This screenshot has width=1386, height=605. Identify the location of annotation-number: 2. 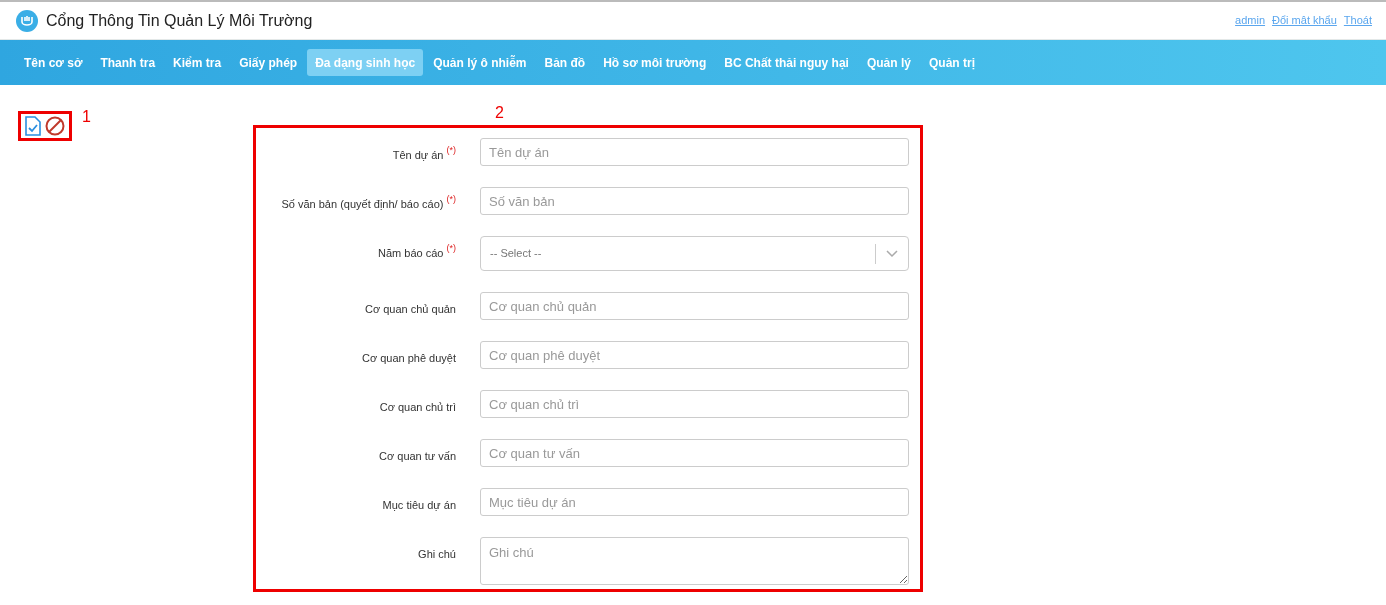
(500, 113).